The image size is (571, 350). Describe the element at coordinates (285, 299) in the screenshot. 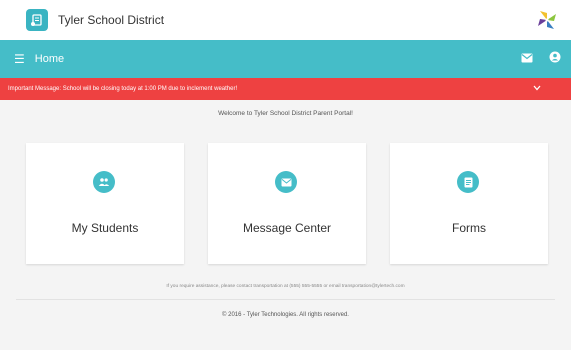

I see `footer-divider` at that location.